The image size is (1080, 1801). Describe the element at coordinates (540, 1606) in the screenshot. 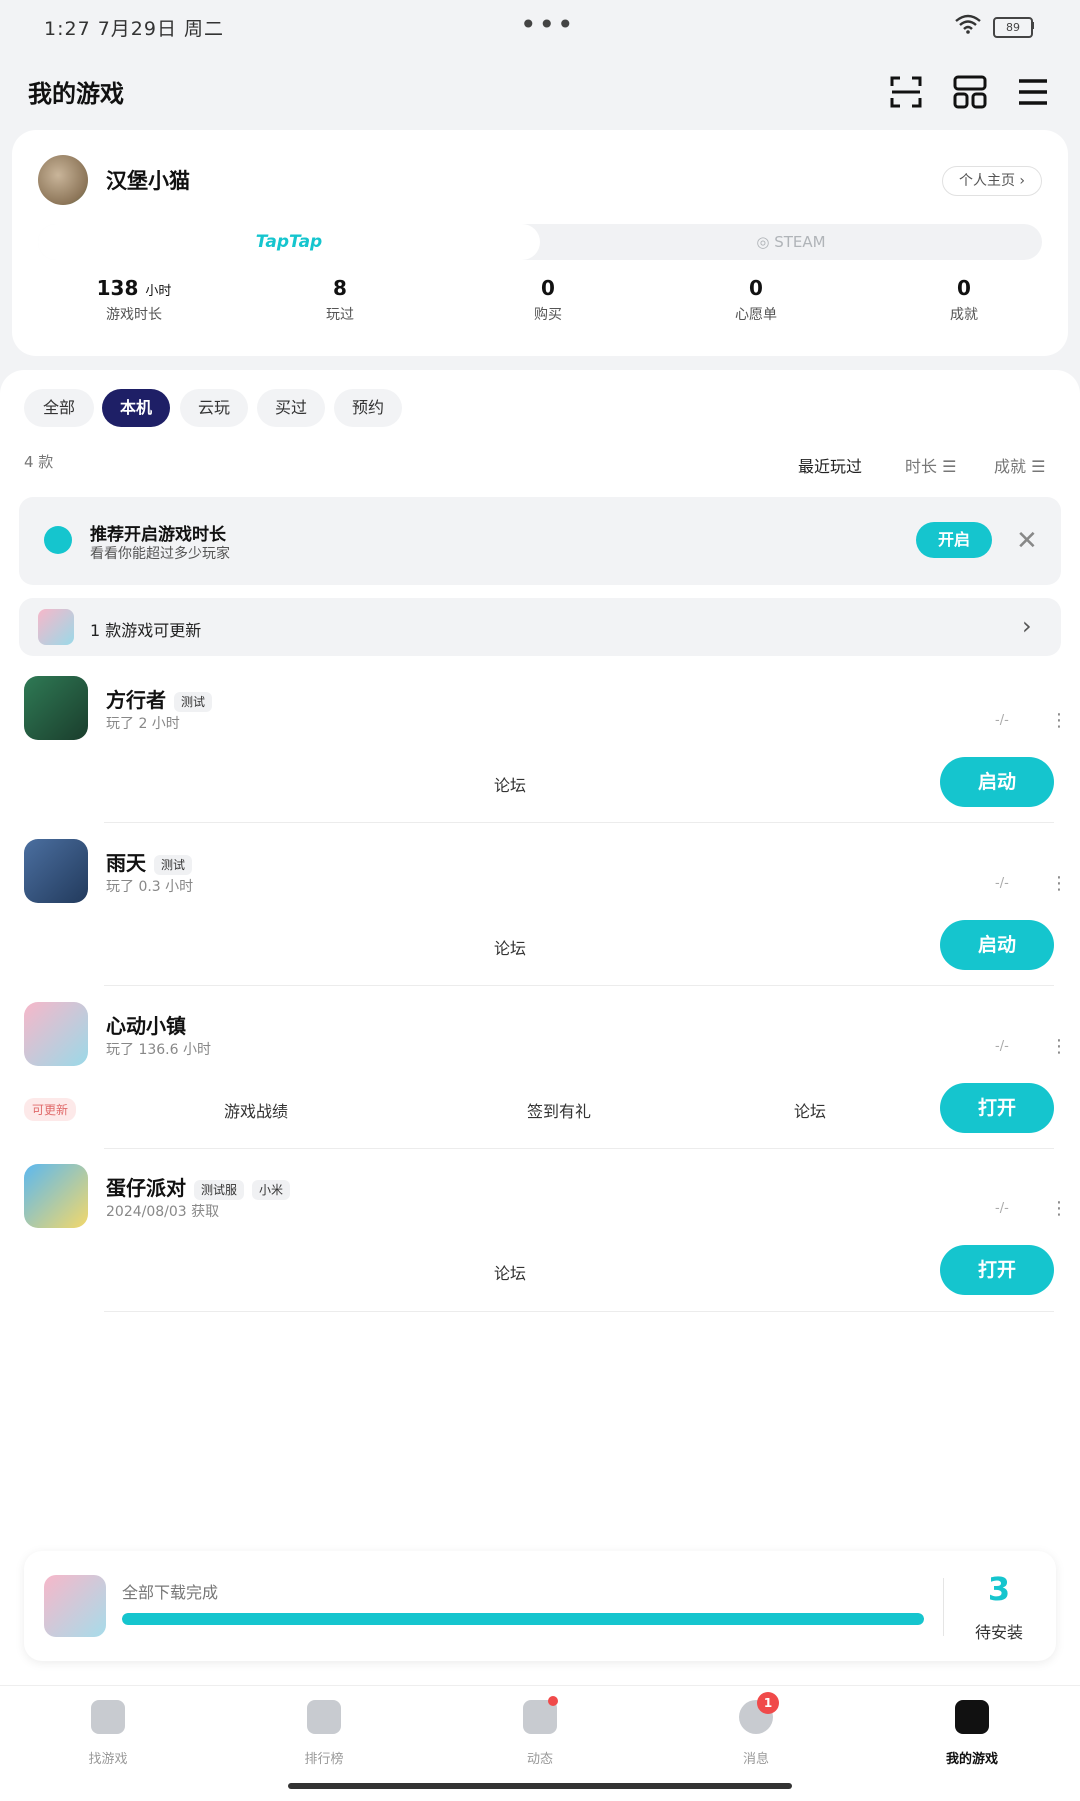

I see `download-status-card` at that location.